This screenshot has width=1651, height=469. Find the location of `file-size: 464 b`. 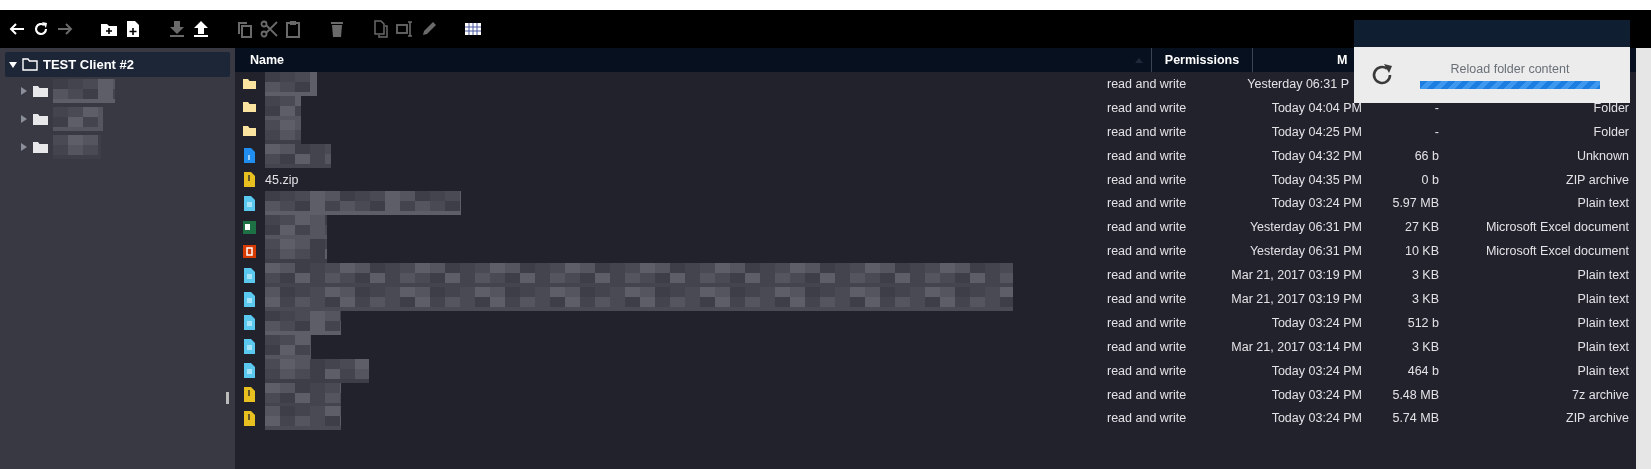

file-size: 464 b is located at coordinates (1423, 370).